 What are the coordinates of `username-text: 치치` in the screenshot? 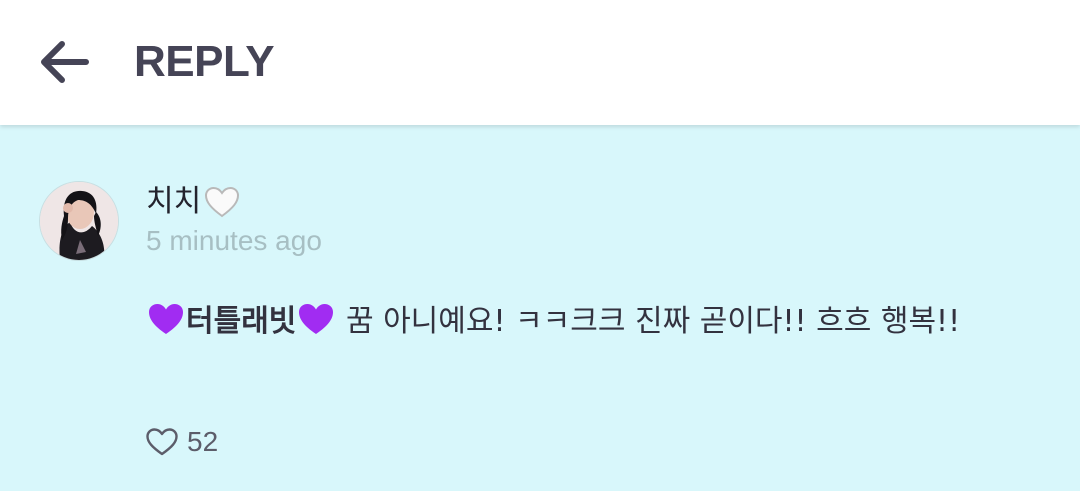 It's located at (174, 201).